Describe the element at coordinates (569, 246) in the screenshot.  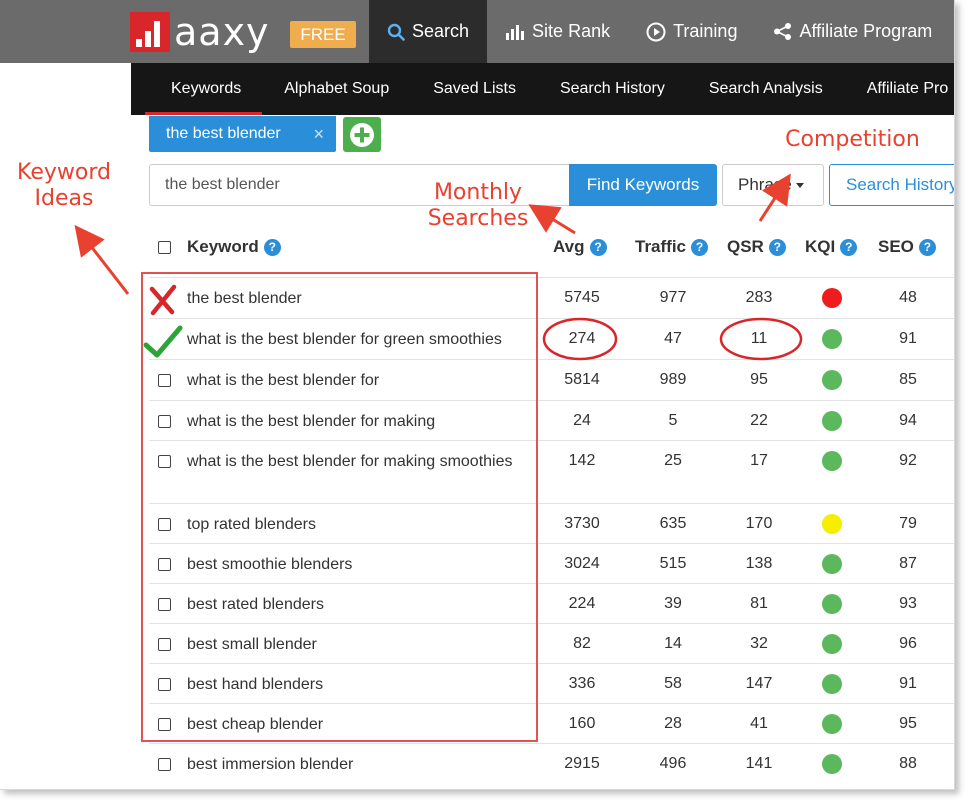
I see `col-avg-label: Avg` at that location.